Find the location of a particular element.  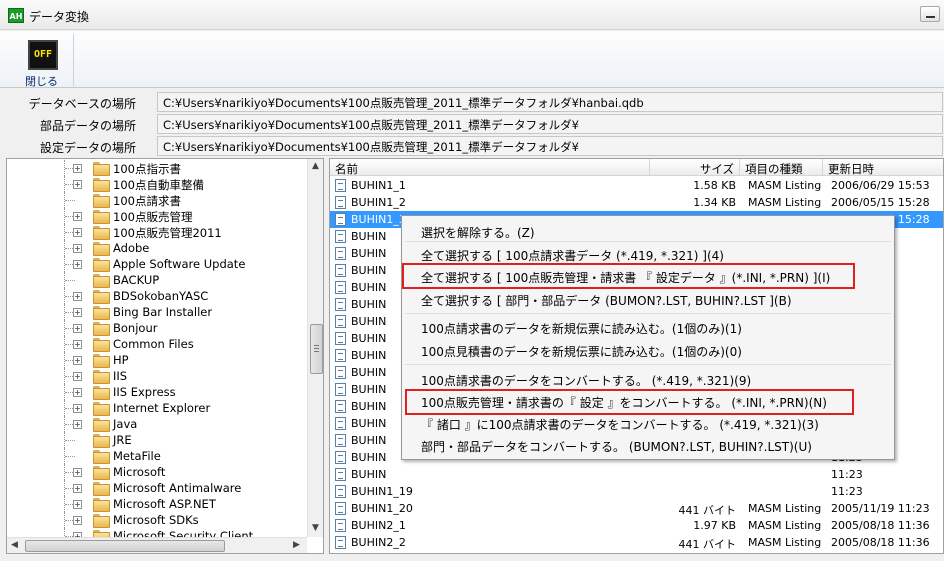

tree-item: + Adobe is located at coordinates (157, 248).